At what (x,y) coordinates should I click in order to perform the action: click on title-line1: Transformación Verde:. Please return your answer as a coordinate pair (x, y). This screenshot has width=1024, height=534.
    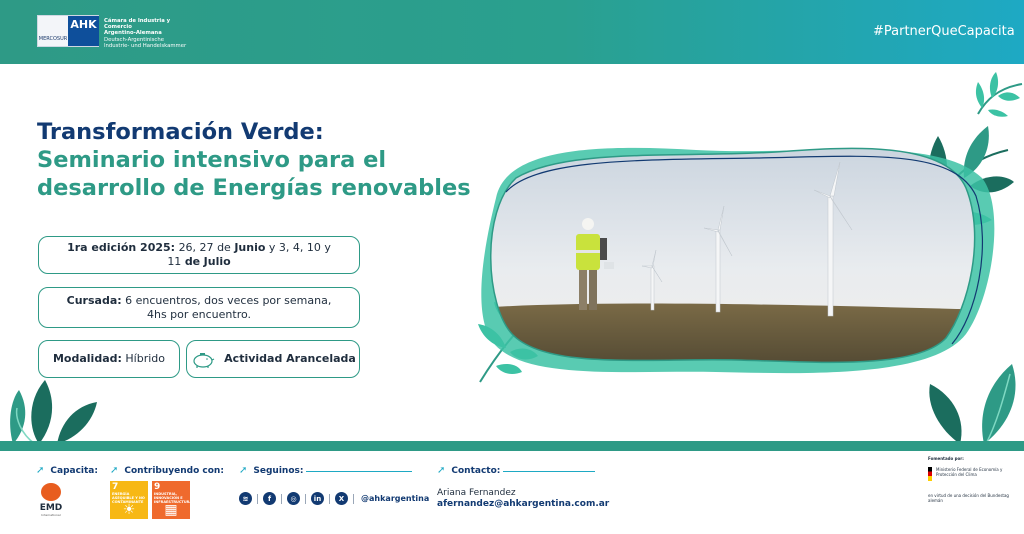
    Looking at the image, I should click on (180, 132).